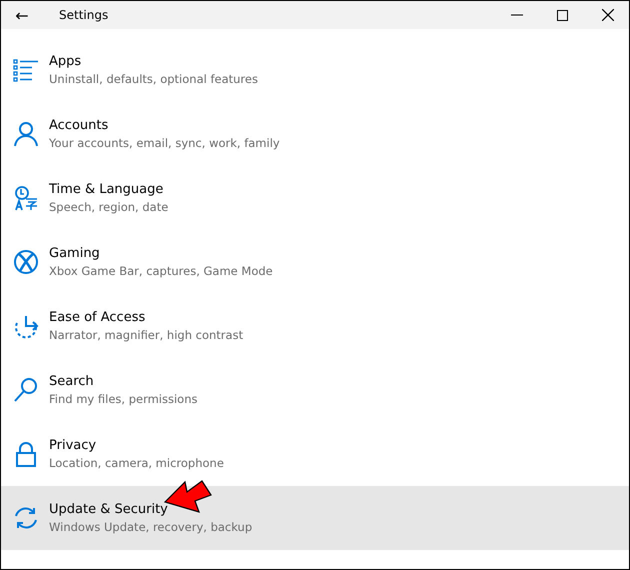  What do you see at coordinates (146, 335) in the screenshot?
I see `item-description: Narrator, magnifier, high contrast` at bounding box center [146, 335].